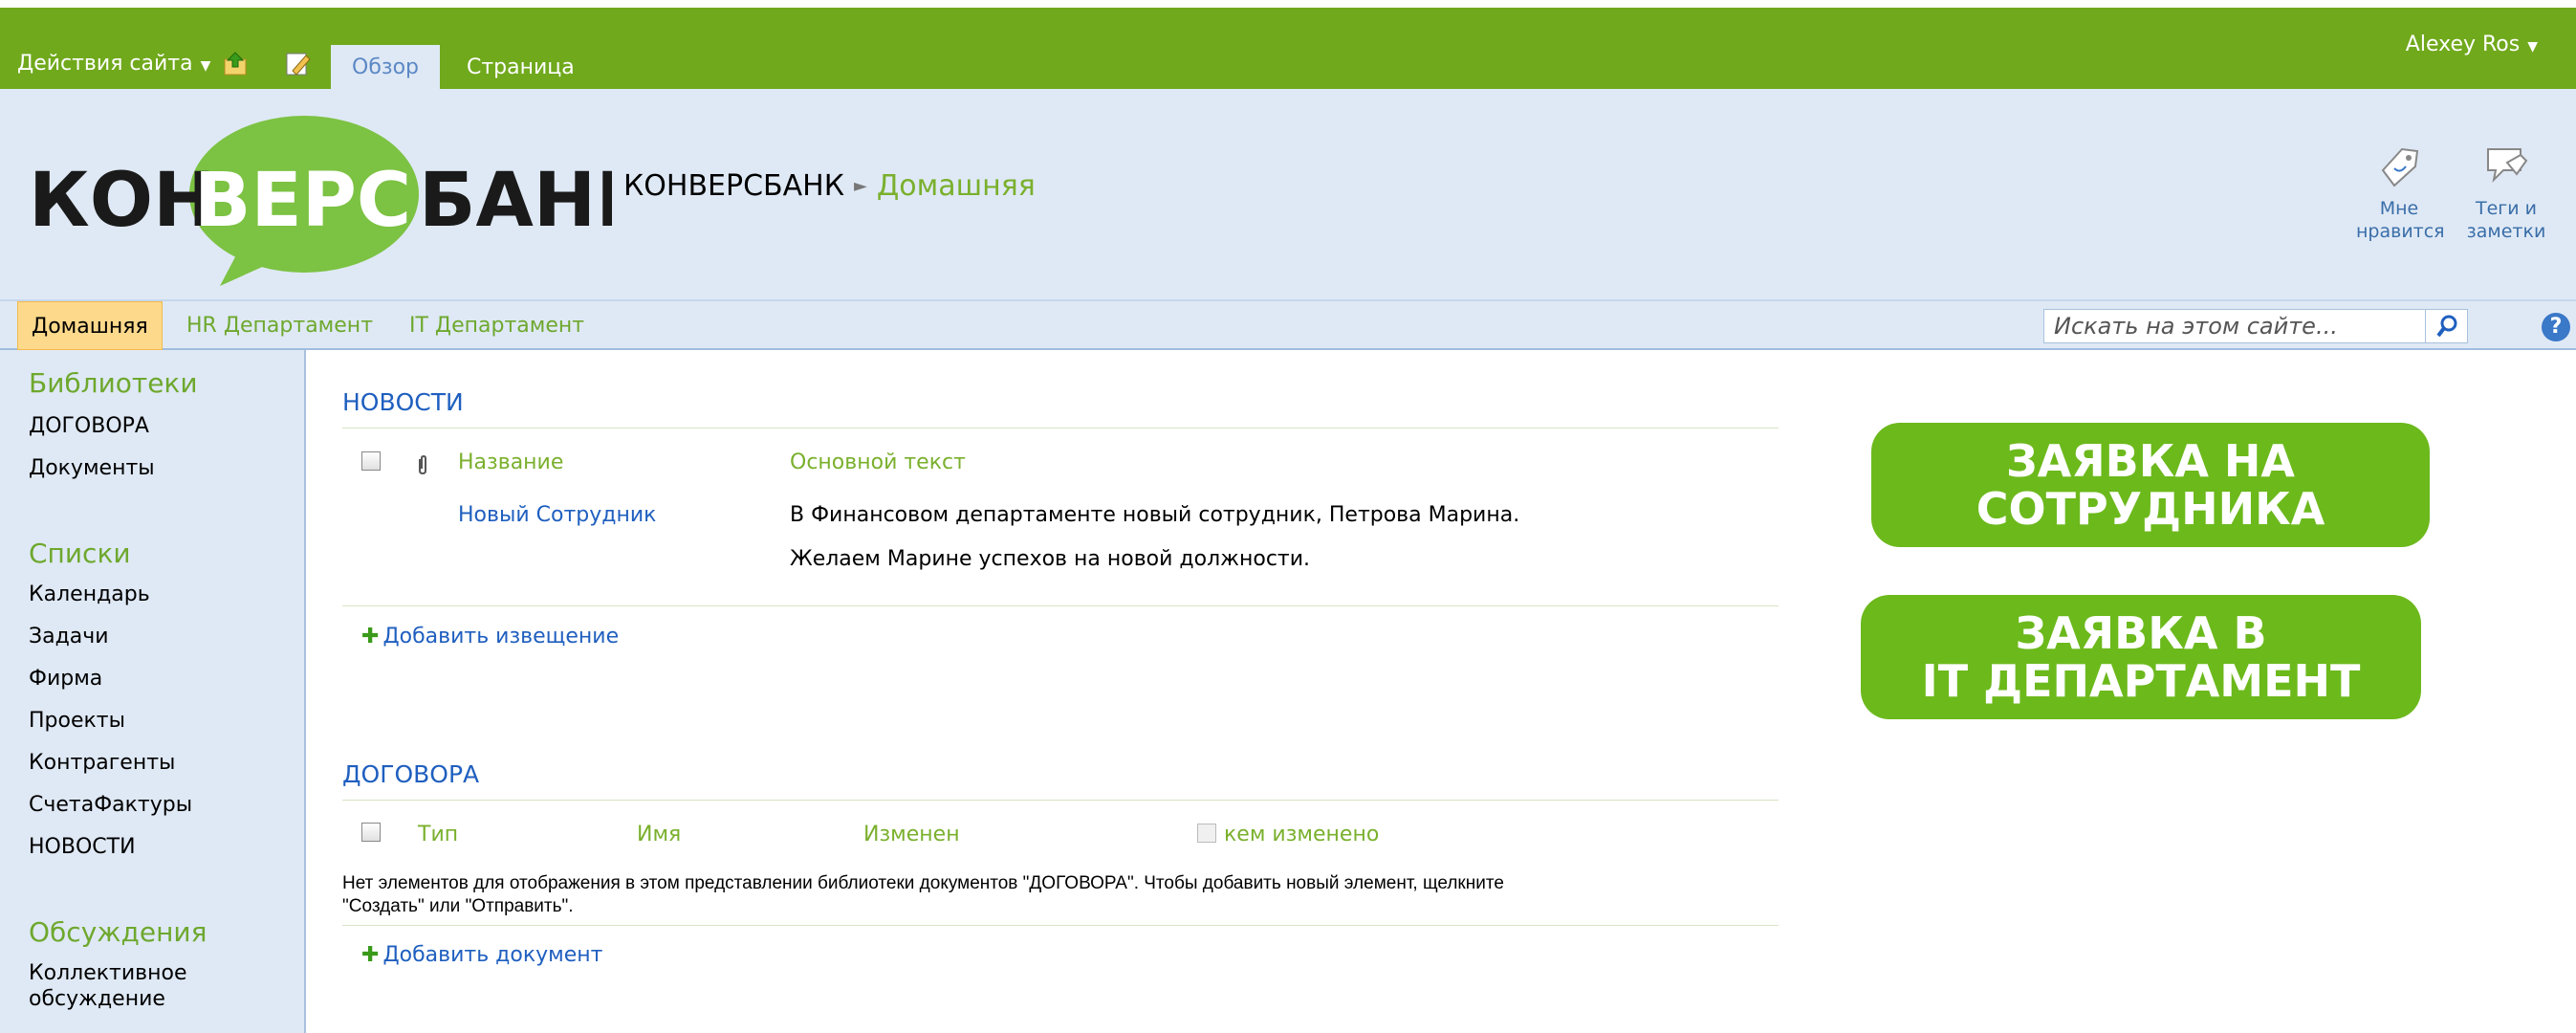 This screenshot has height=1033, width=2576. What do you see at coordinates (1288, 324) in the screenshot?
I see `top-navigation: Домашняя HR Департамент IT Департамент ?` at bounding box center [1288, 324].